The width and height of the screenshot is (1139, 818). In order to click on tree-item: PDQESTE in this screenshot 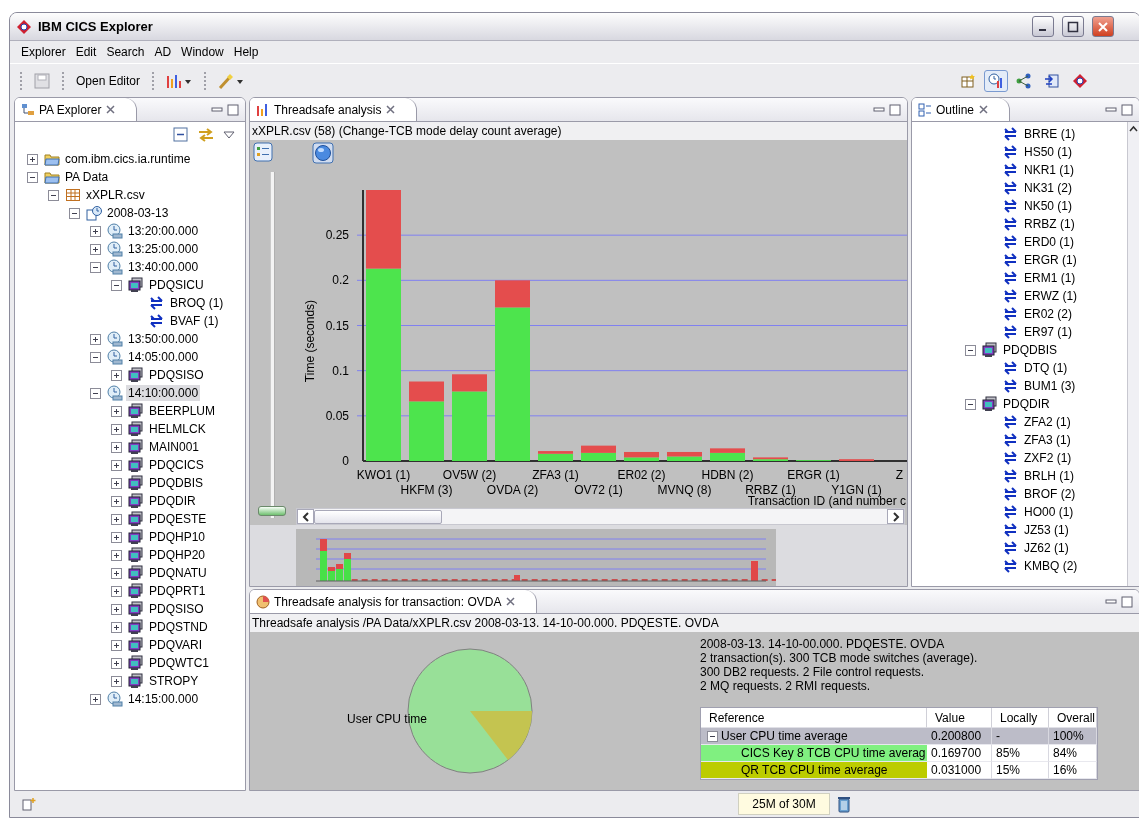, I will do `click(178, 519)`.